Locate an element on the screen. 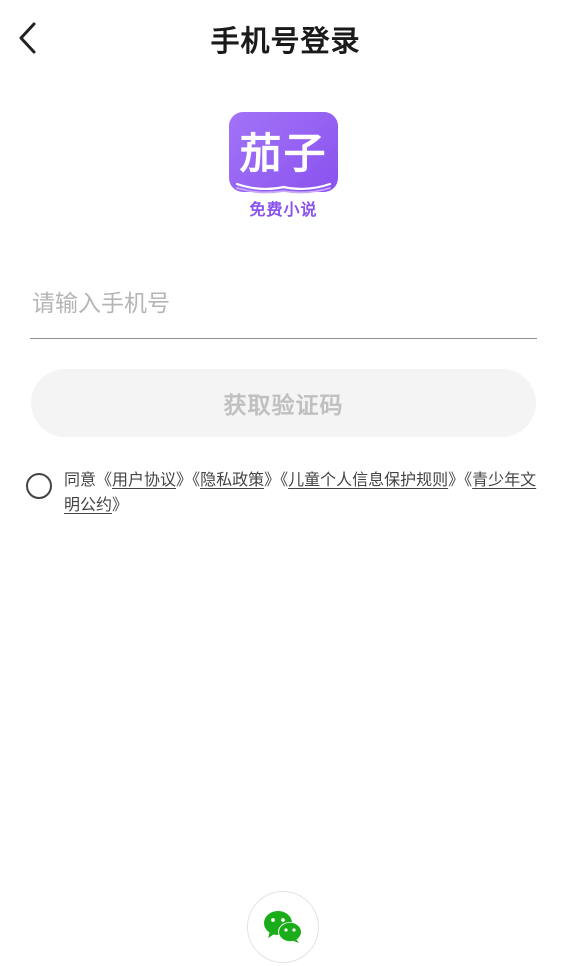 The image size is (571, 966). get-code-button: 获取验证码 is located at coordinates (283, 403).